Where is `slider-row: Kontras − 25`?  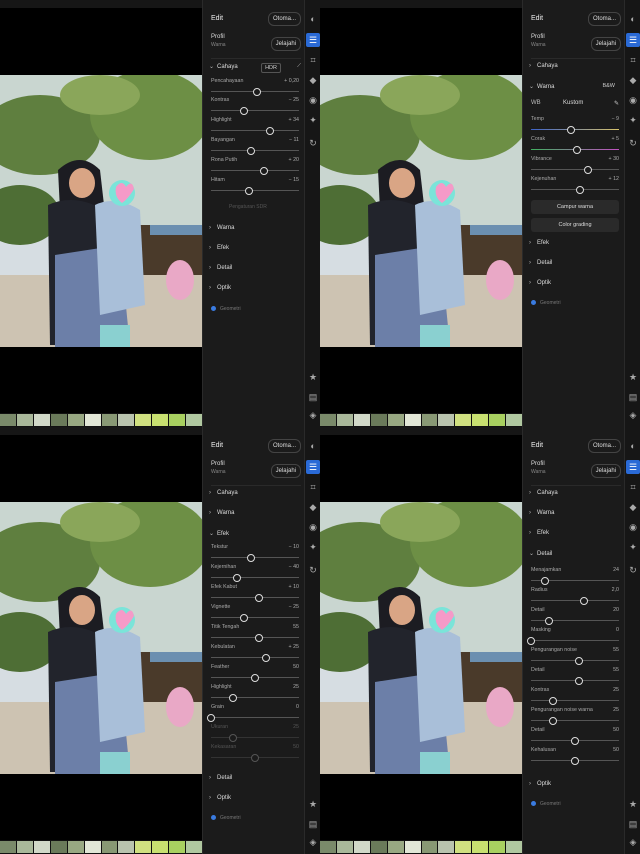 slider-row: Kontras − 25 is located at coordinates (255, 107).